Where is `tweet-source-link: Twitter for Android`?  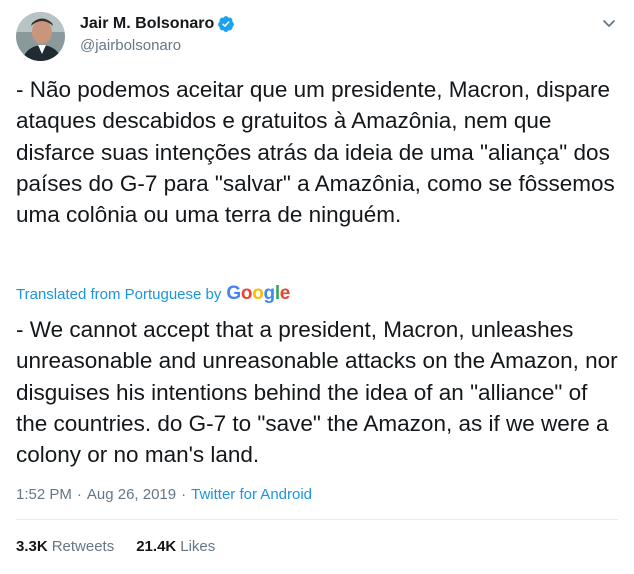 tweet-source-link: Twitter for Android is located at coordinates (251, 495).